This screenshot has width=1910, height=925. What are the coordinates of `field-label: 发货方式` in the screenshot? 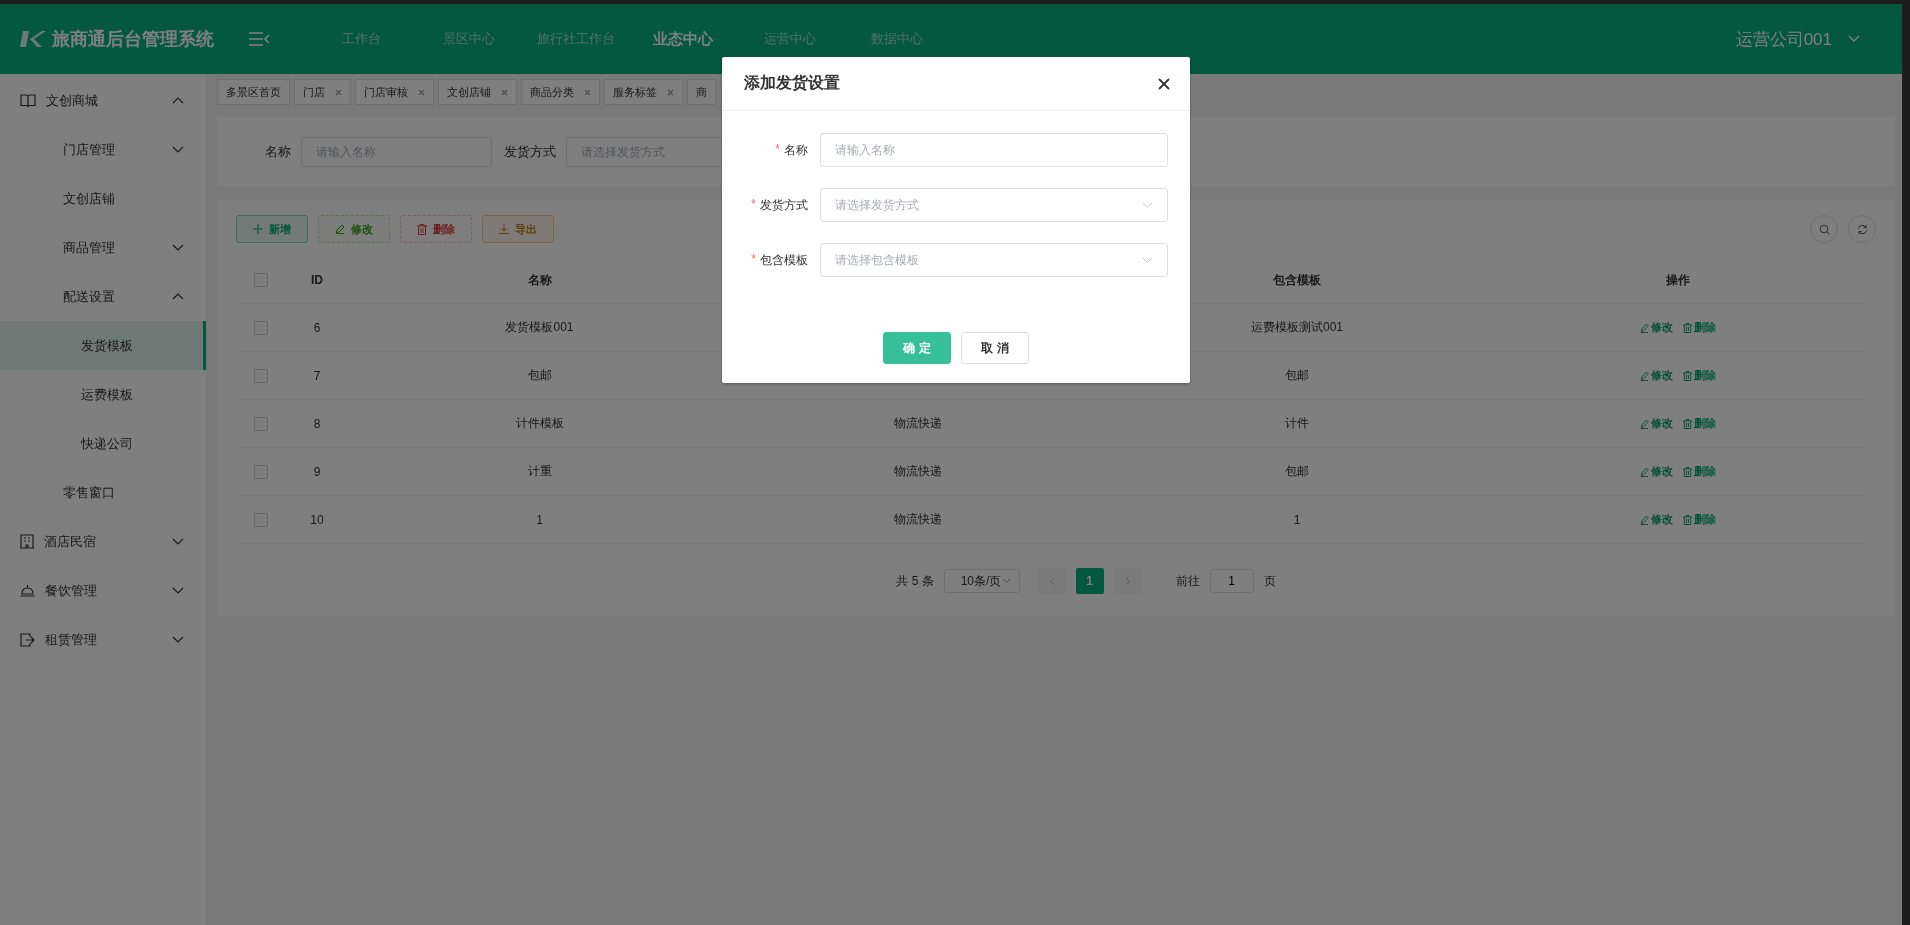 It's located at (530, 151).